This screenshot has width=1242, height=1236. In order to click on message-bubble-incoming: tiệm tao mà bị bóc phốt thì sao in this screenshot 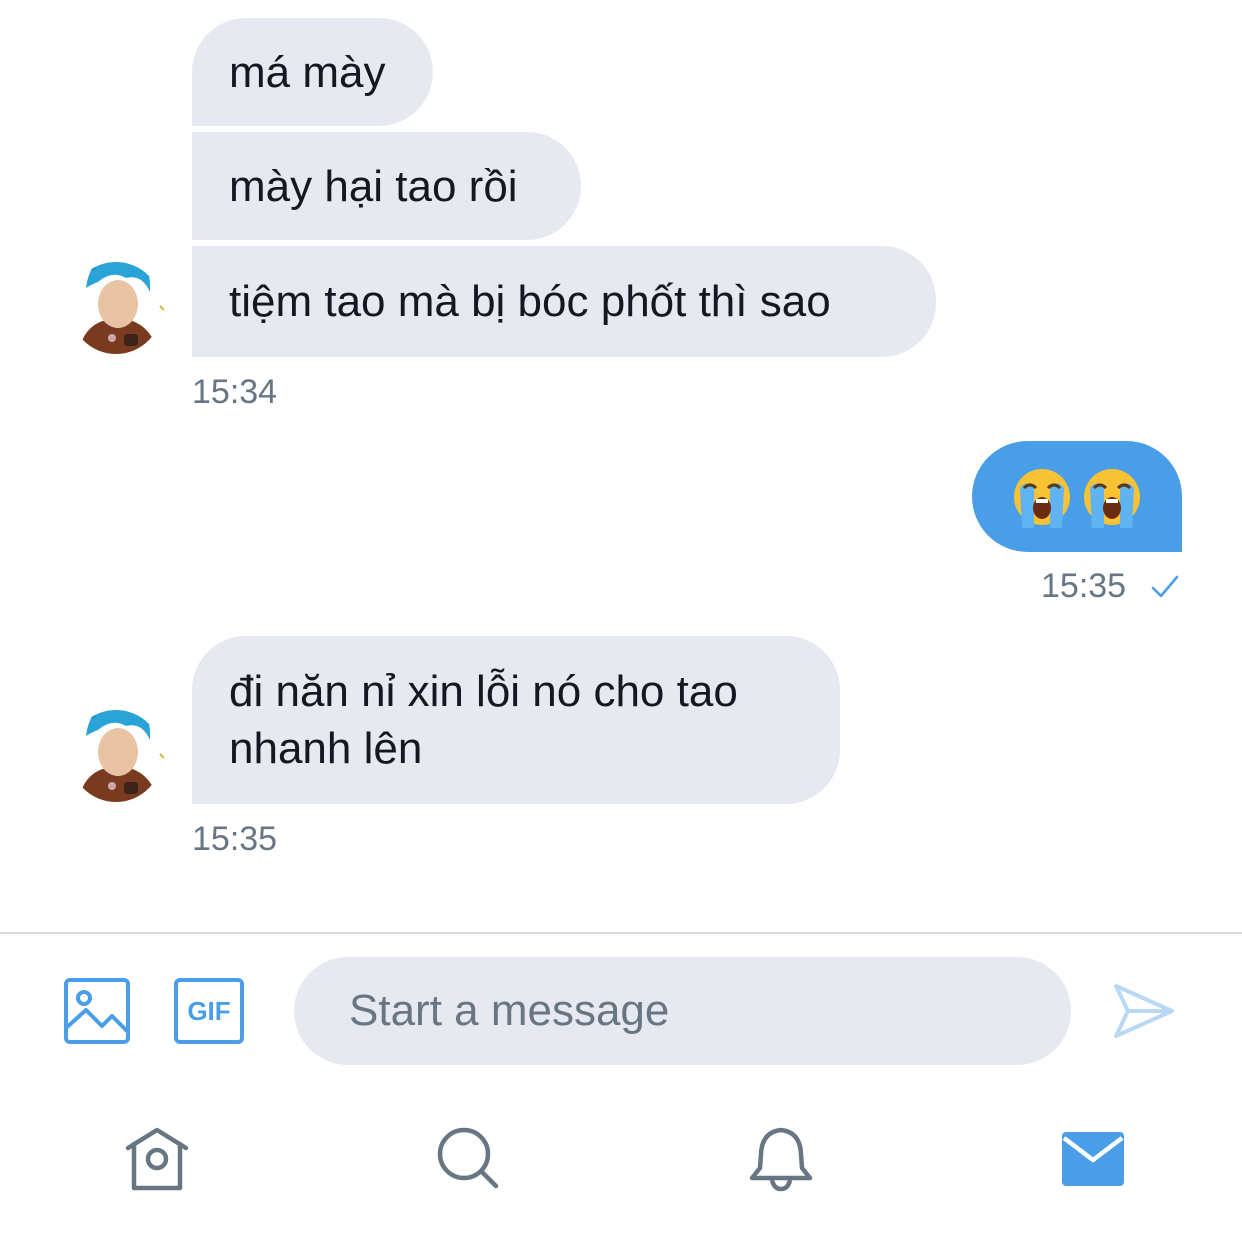, I will do `click(564, 301)`.